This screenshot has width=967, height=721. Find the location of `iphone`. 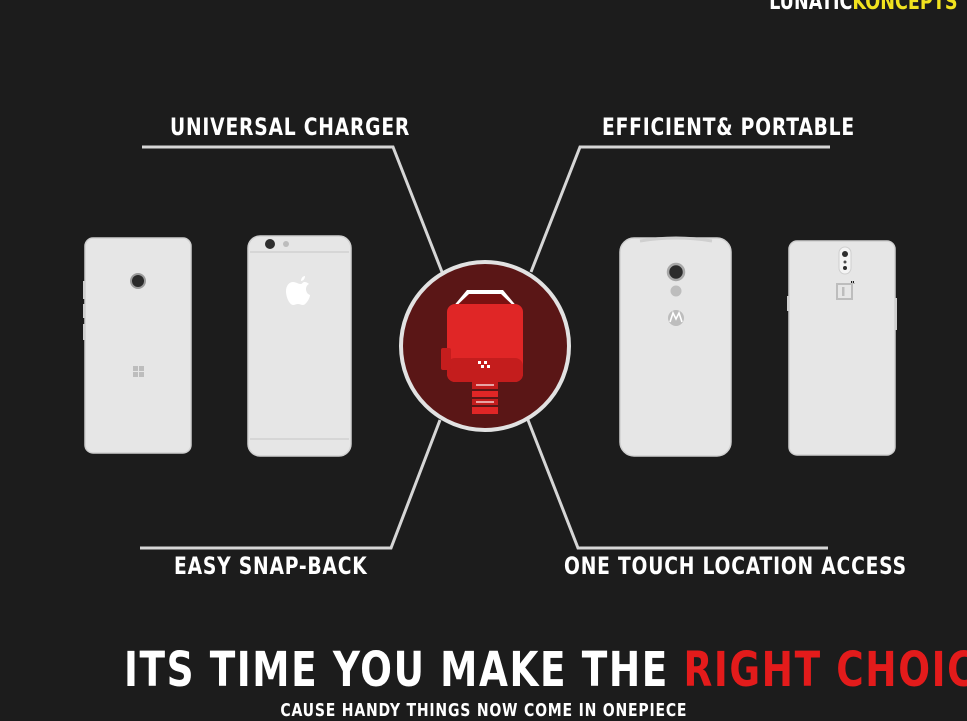

iphone is located at coordinates (299, 346).